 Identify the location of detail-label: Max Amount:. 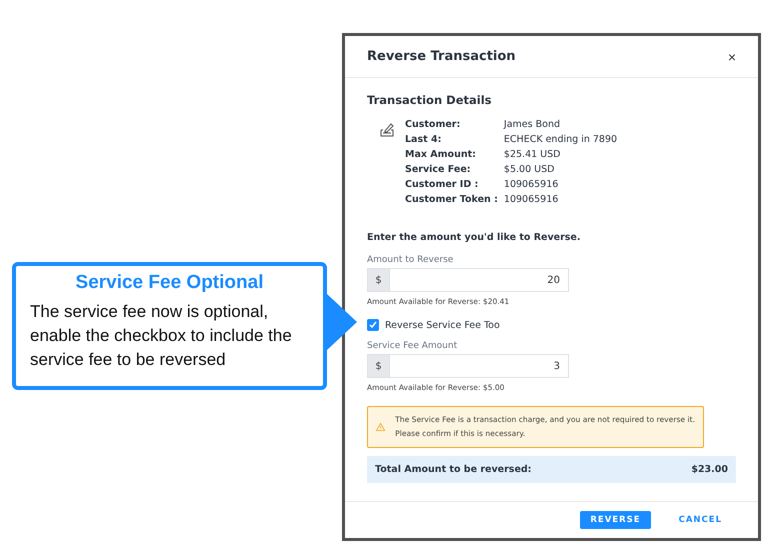
(441, 154).